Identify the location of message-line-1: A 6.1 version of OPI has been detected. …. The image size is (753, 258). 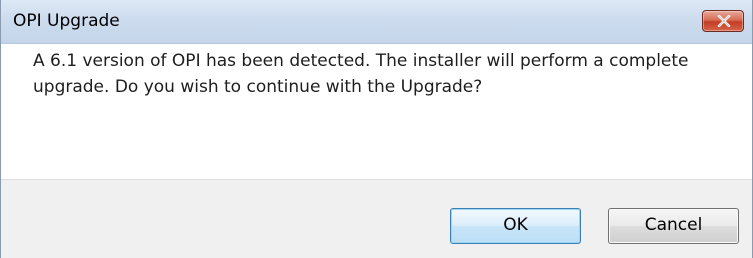
(361, 61).